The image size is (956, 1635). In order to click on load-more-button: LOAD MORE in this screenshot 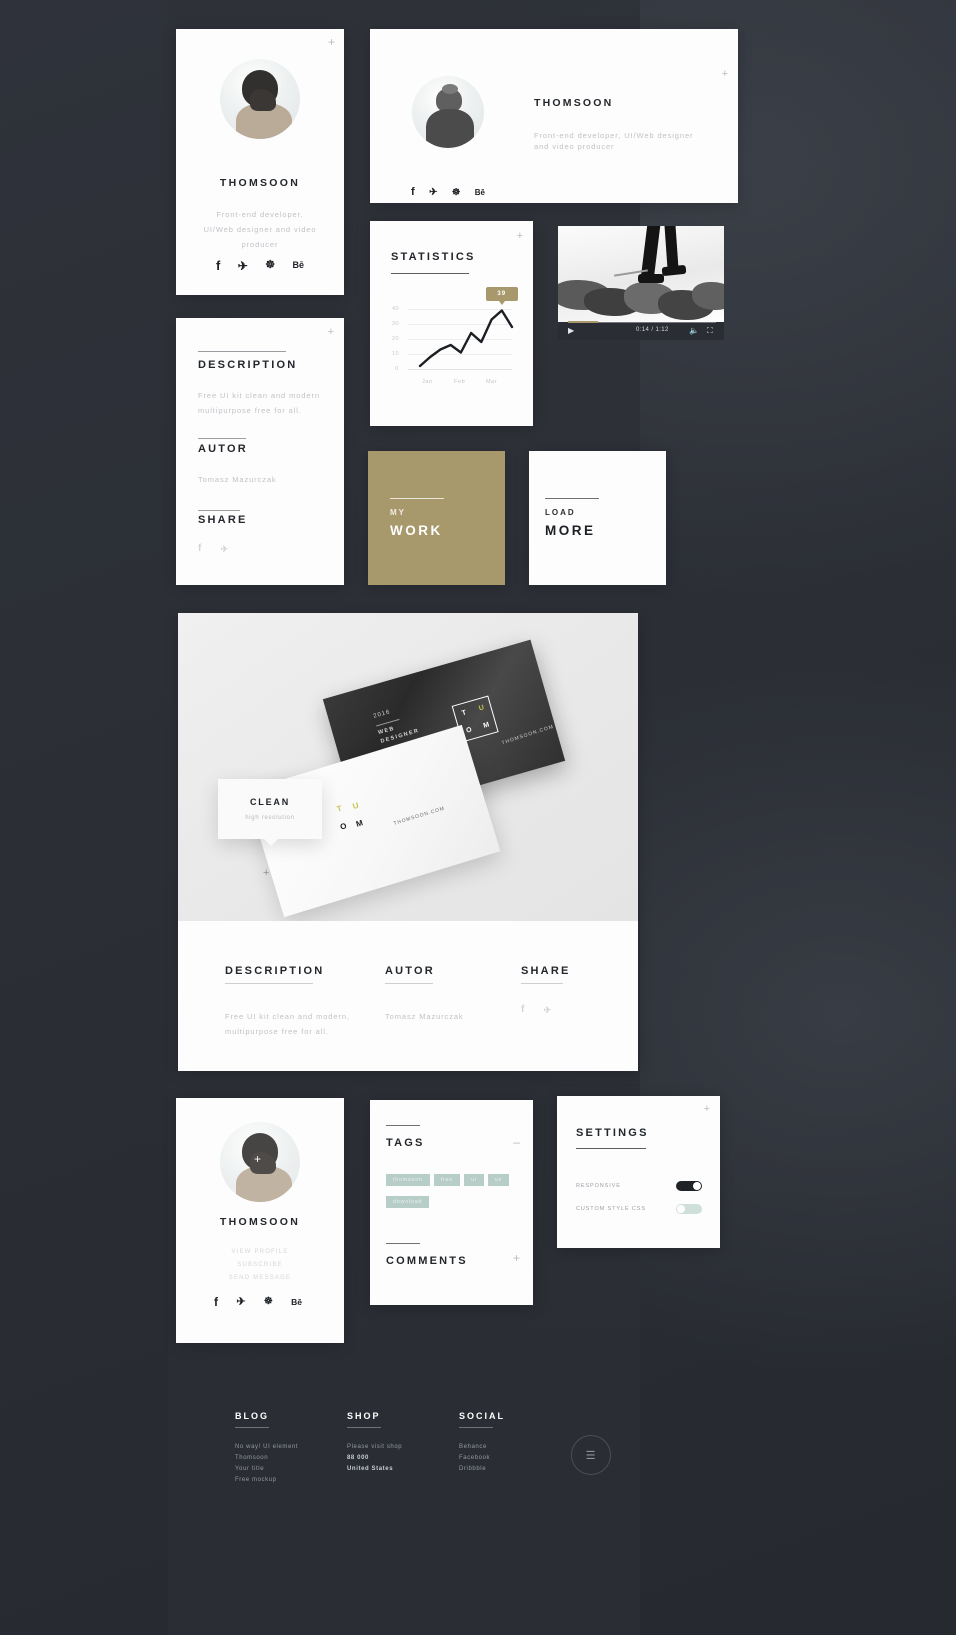, I will do `click(597, 518)`.